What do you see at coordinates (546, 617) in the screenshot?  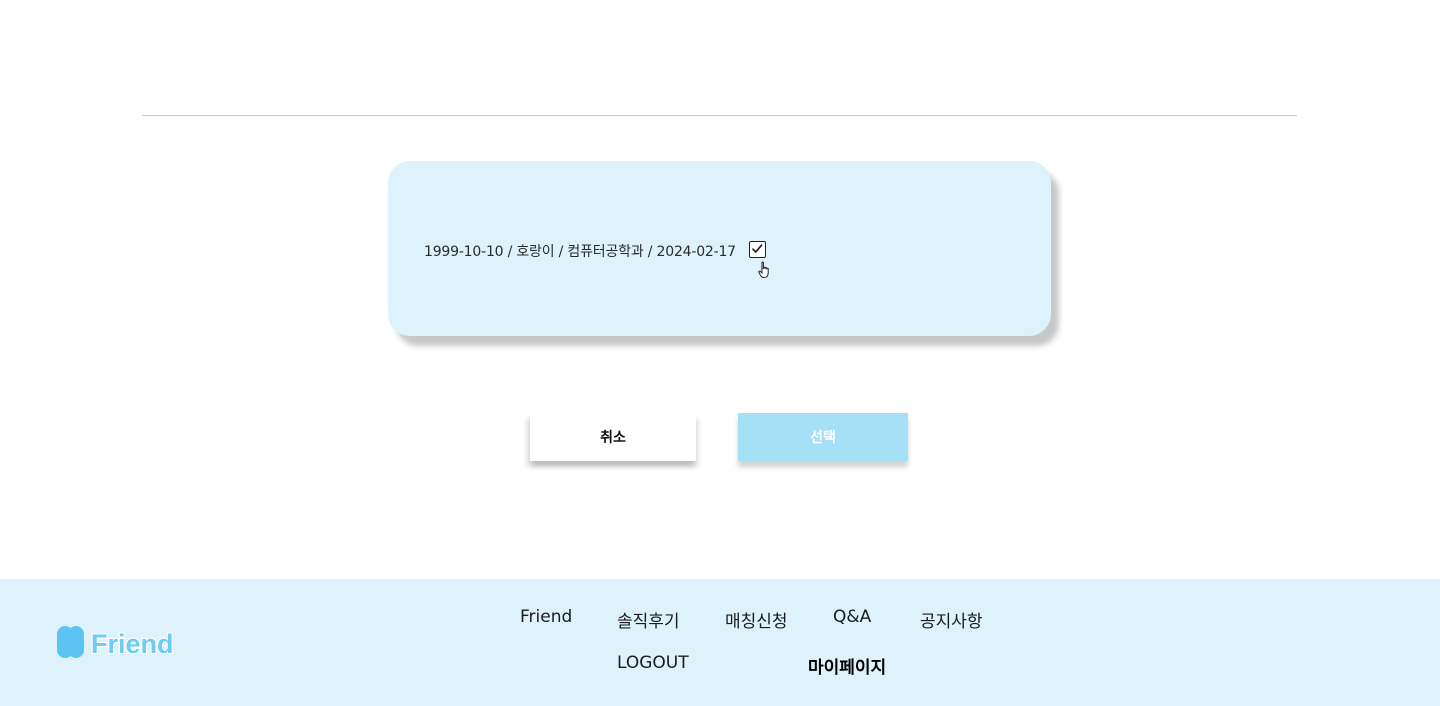 I see `nav-friend: Friend` at bounding box center [546, 617].